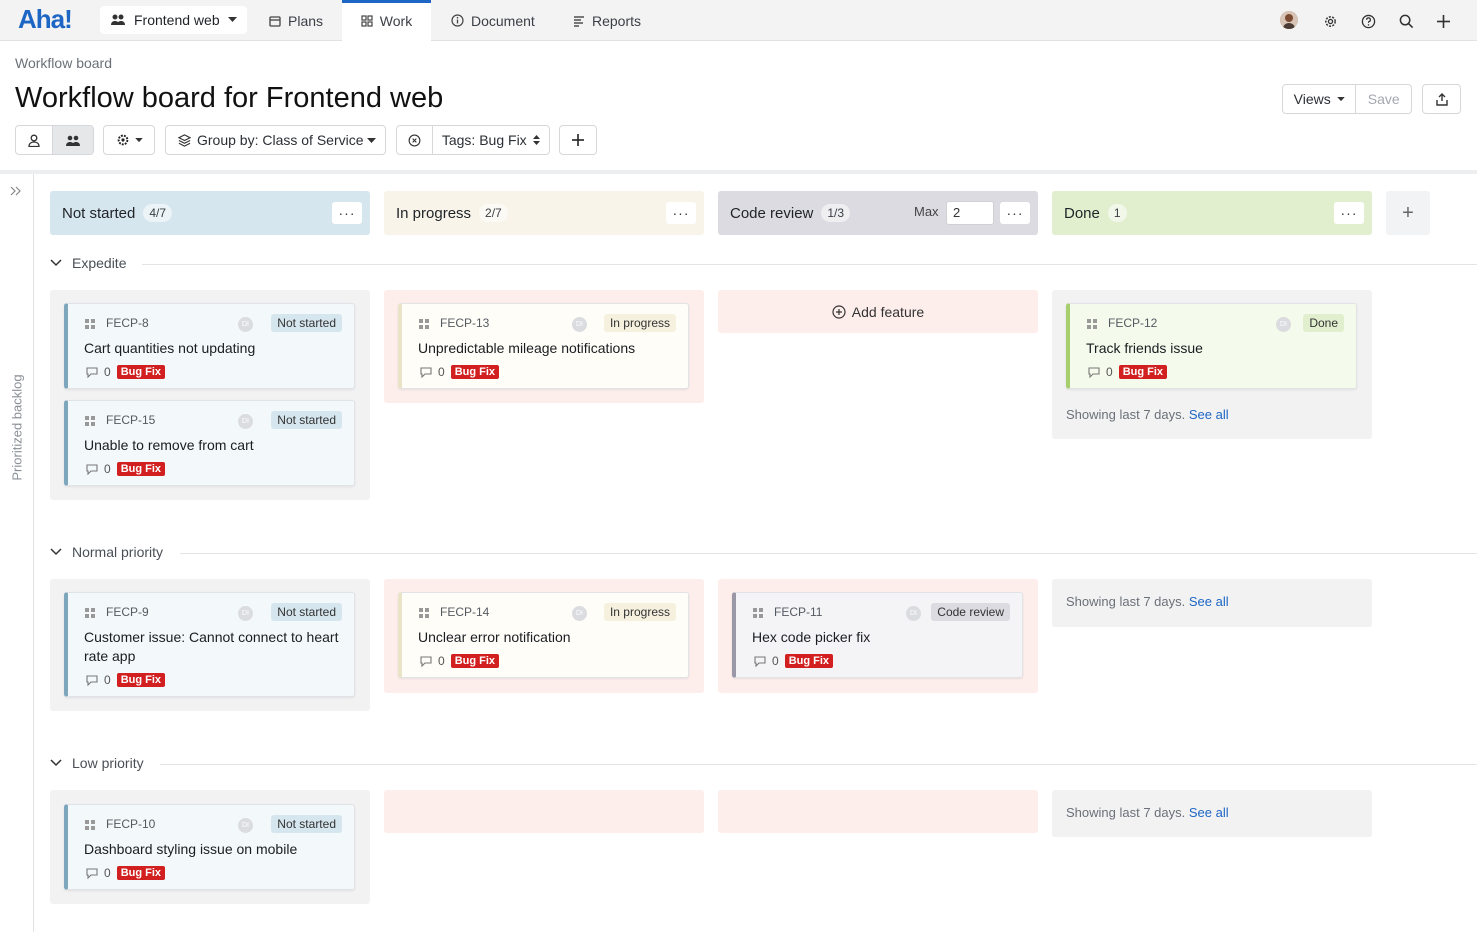 The image size is (1477, 932). I want to click on group-by-label: Group by: Class of Service, so click(280, 140).